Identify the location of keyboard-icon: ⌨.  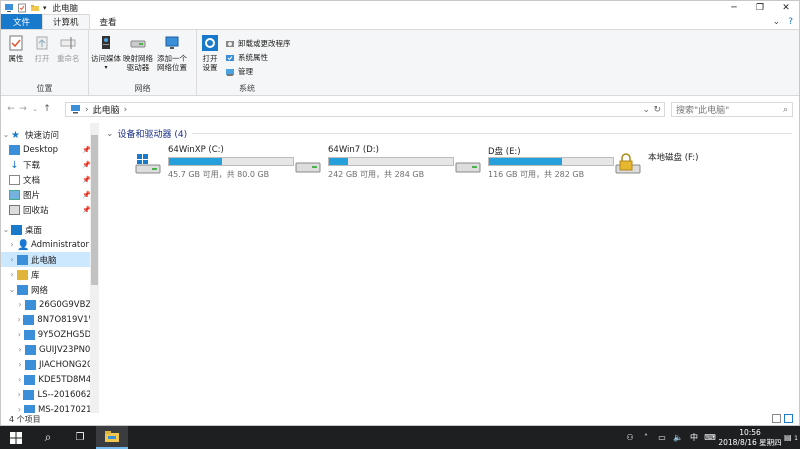
(710, 437).